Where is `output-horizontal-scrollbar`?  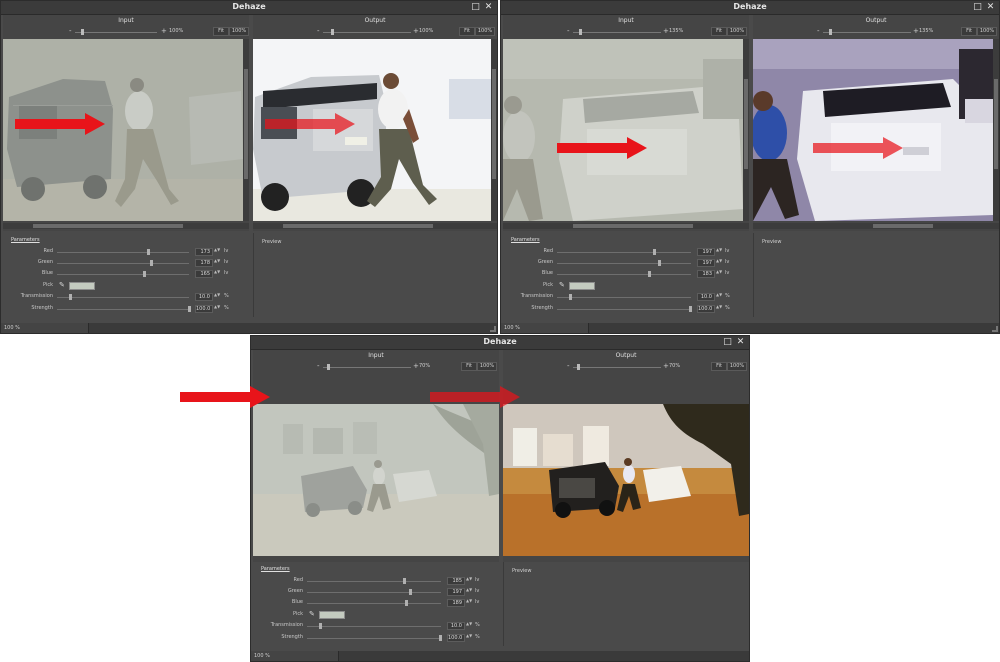 output-horizontal-scrollbar is located at coordinates (876, 226).